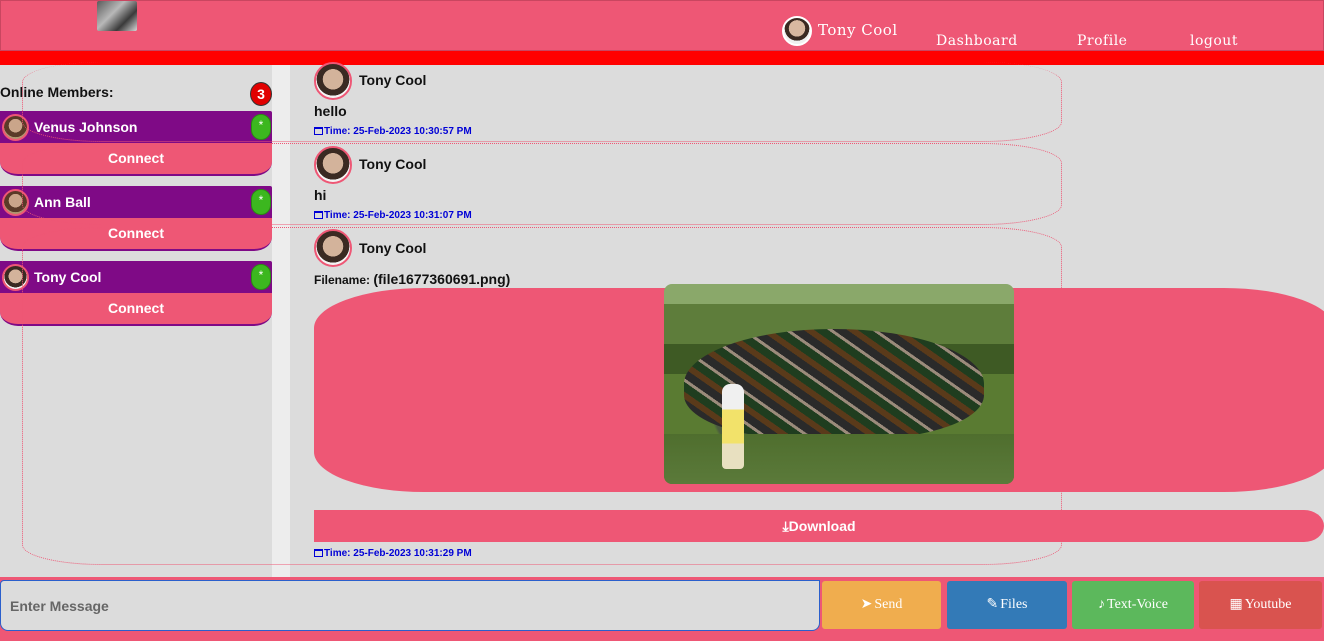  I want to click on files-button: ✎ Files, so click(1007, 605).